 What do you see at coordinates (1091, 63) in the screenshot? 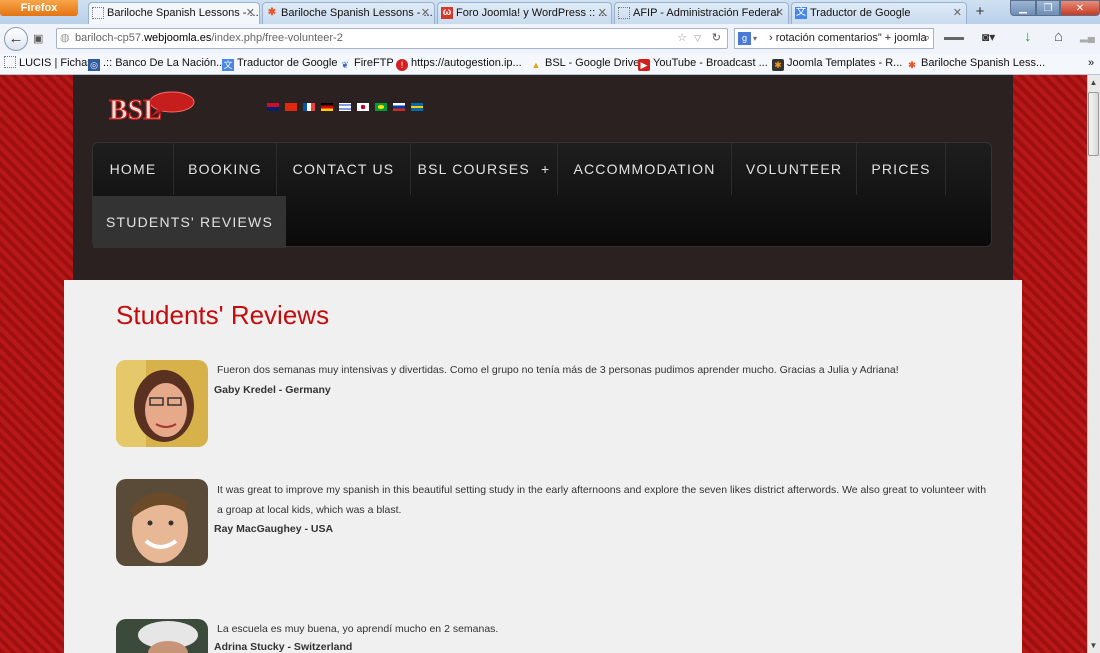
I see `bookmarks-more-button: »` at bounding box center [1091, 63].